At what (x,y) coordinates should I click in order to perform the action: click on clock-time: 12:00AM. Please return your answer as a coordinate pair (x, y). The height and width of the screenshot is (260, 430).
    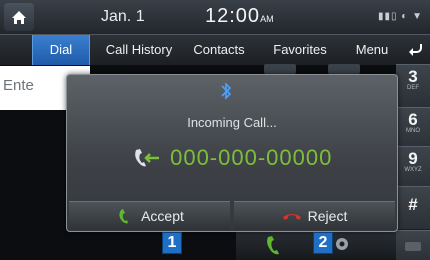
    Looking at the image, I should click on (239, 16).